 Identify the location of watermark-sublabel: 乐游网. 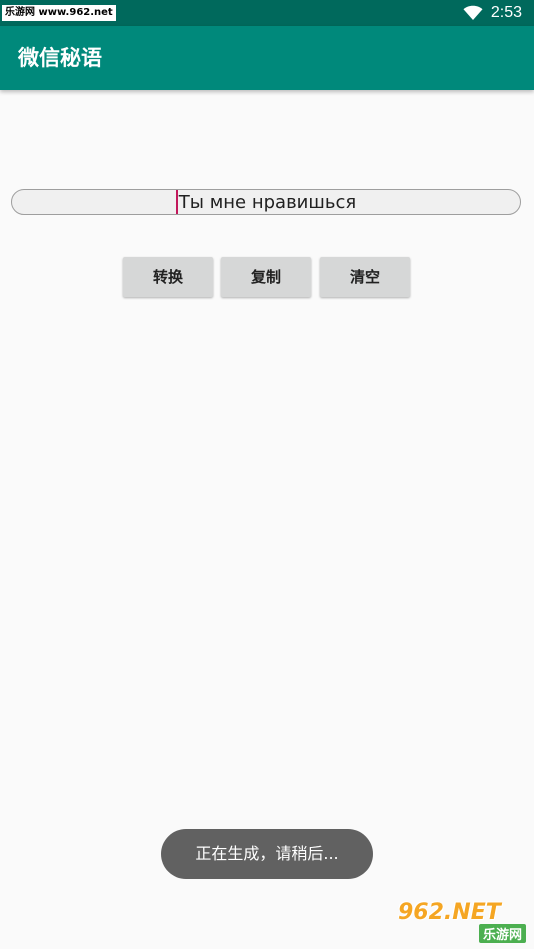
(502, 933).